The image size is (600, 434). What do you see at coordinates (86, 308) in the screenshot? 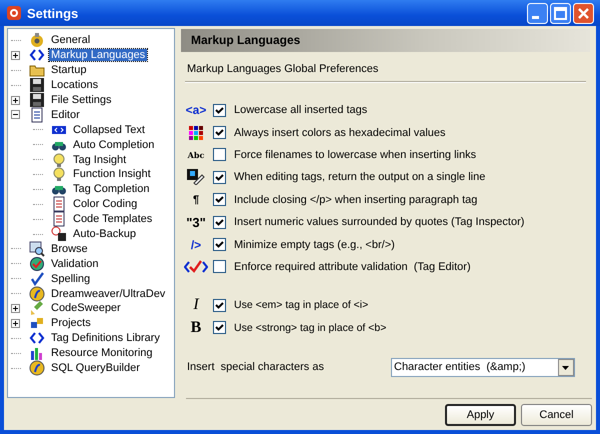
I see `tree-item: CodeSweeper` at bounding box center [86, 308].